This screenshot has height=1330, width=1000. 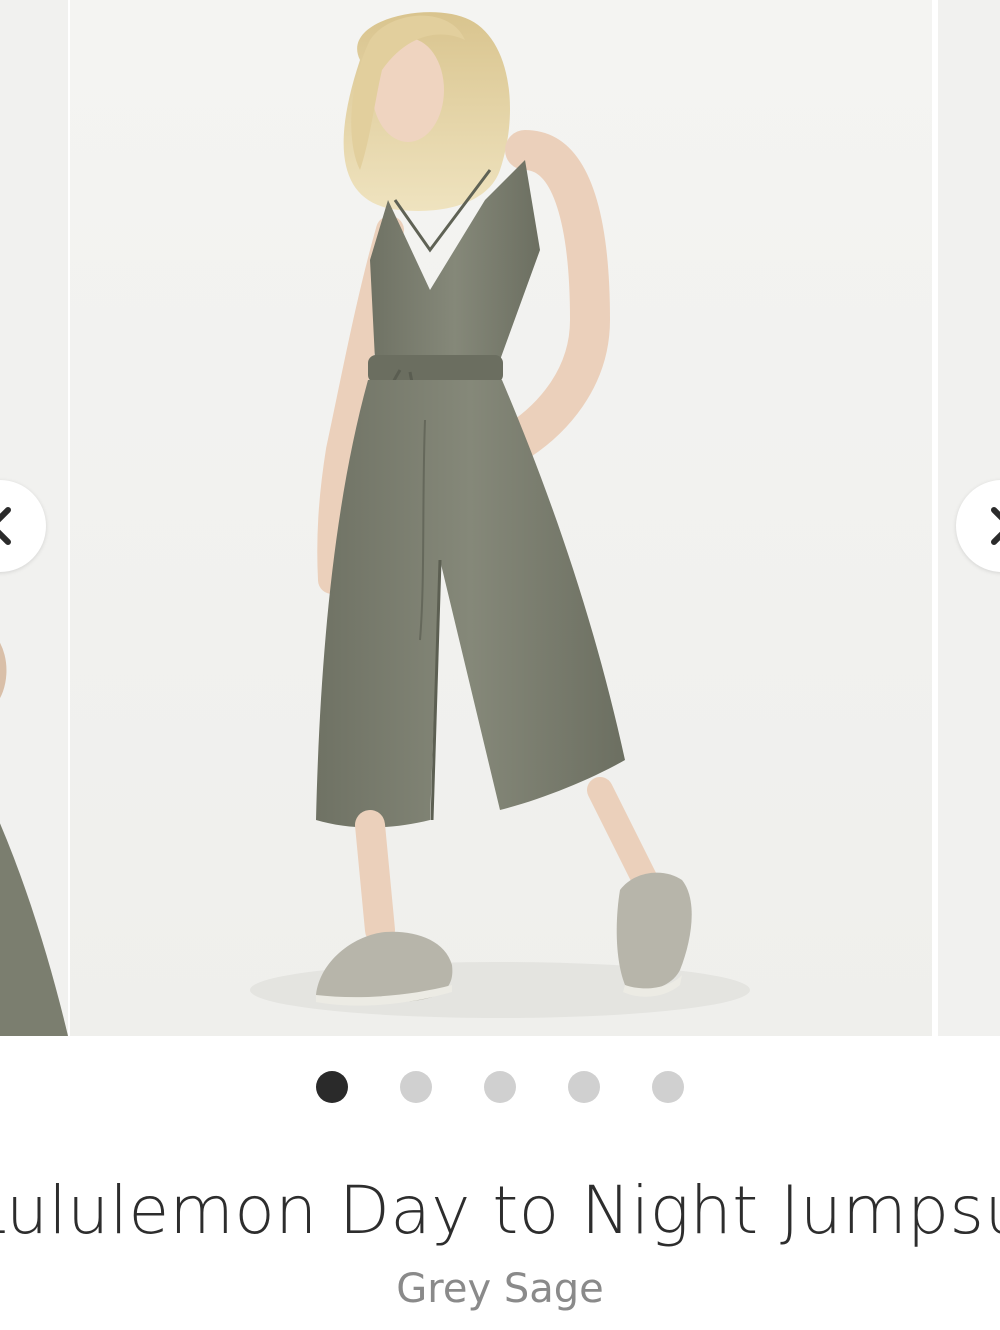 I want to click on carousel-pagination, so click(x=500, y=1087).